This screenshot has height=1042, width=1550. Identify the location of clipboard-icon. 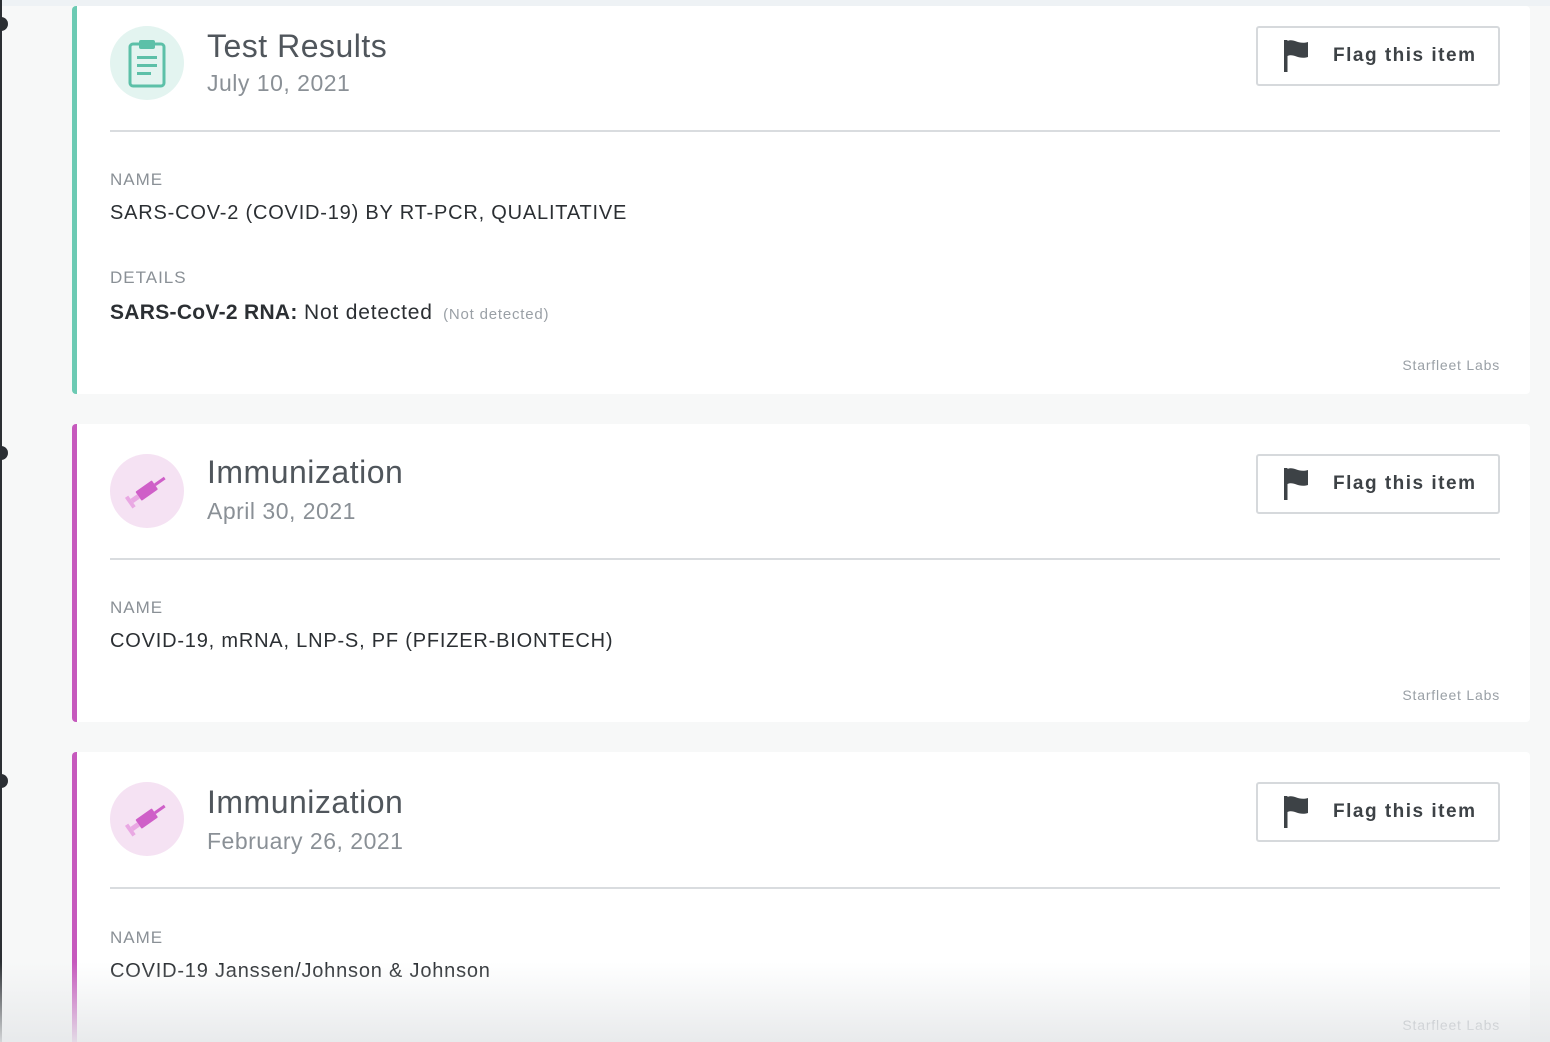
(147, 63).